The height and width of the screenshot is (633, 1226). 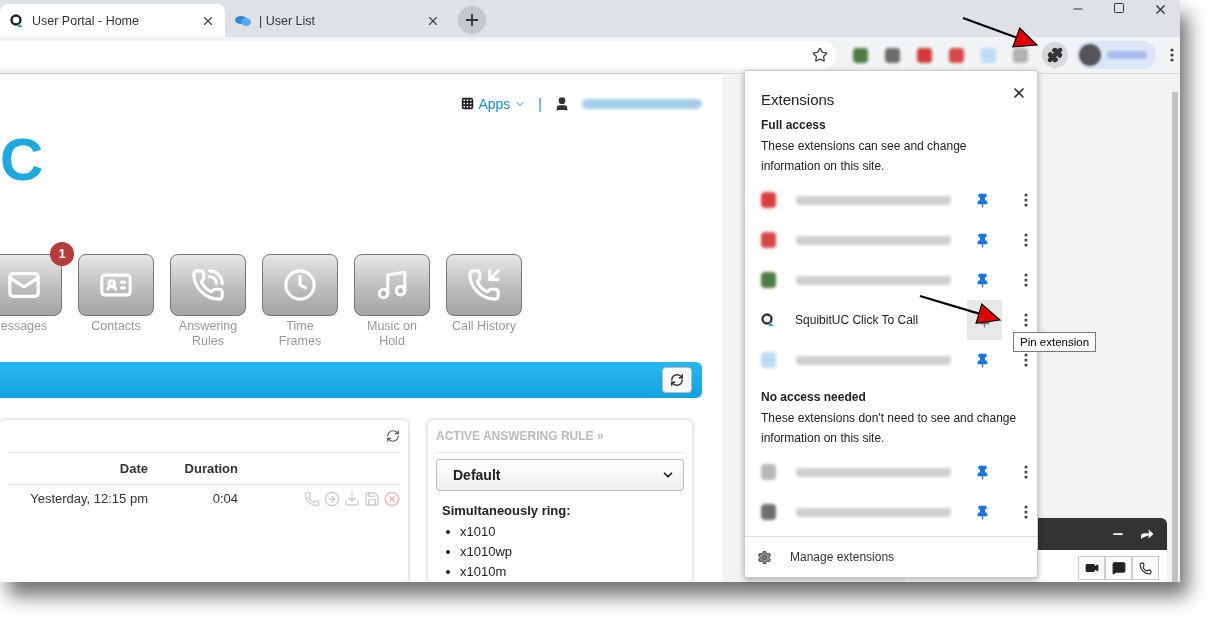 What do you see at coordinates (857, 320) in the screenshot?
I see `extension-name: SquibitUC Click To Call` at bounding box center [857, 320].